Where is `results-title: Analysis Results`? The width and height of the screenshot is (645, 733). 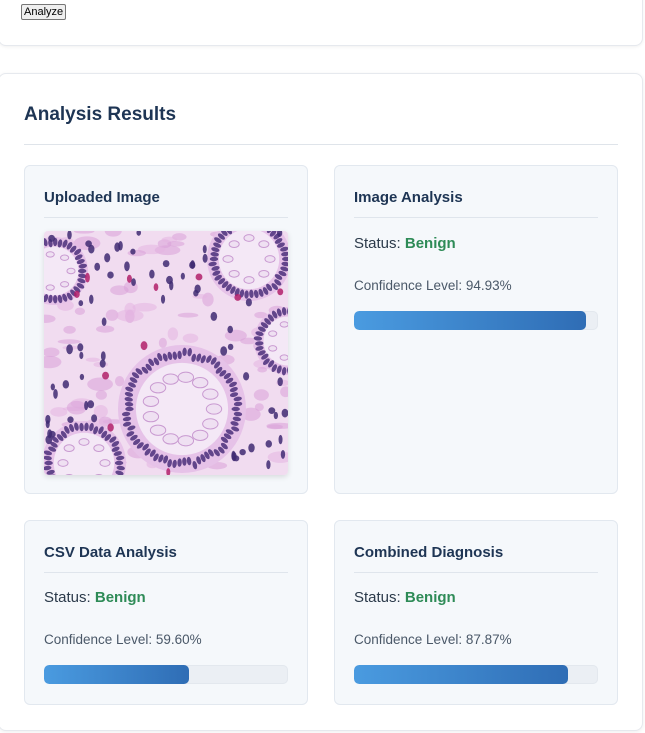 results-title: Analysis Results is located at coordinates (100, 114).